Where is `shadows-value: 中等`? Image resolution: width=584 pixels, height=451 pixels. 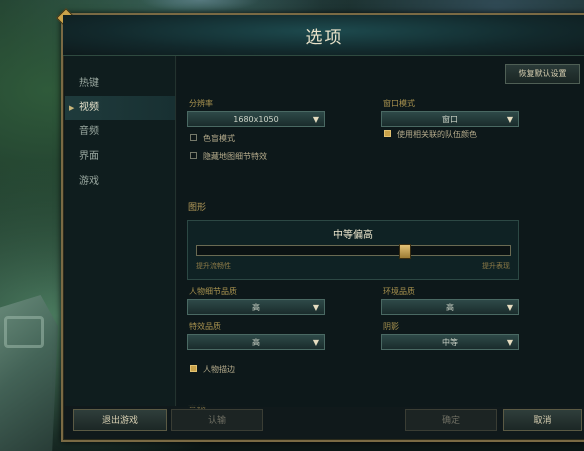
shadows-value: 中等 is located at coordinates (450, 342).